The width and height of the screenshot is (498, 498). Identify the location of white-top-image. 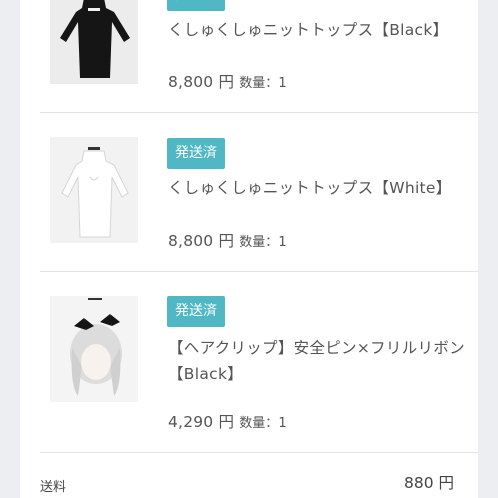
(94, 190).